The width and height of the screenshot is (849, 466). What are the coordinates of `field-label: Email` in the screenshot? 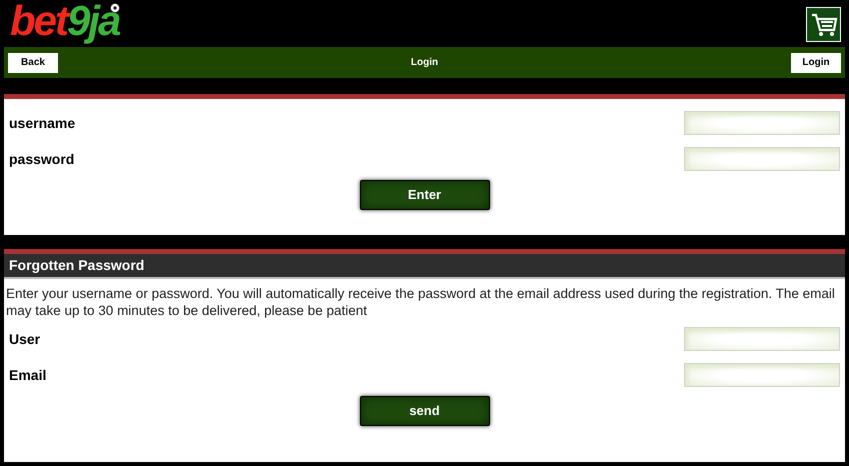 It's located at (27, 375).